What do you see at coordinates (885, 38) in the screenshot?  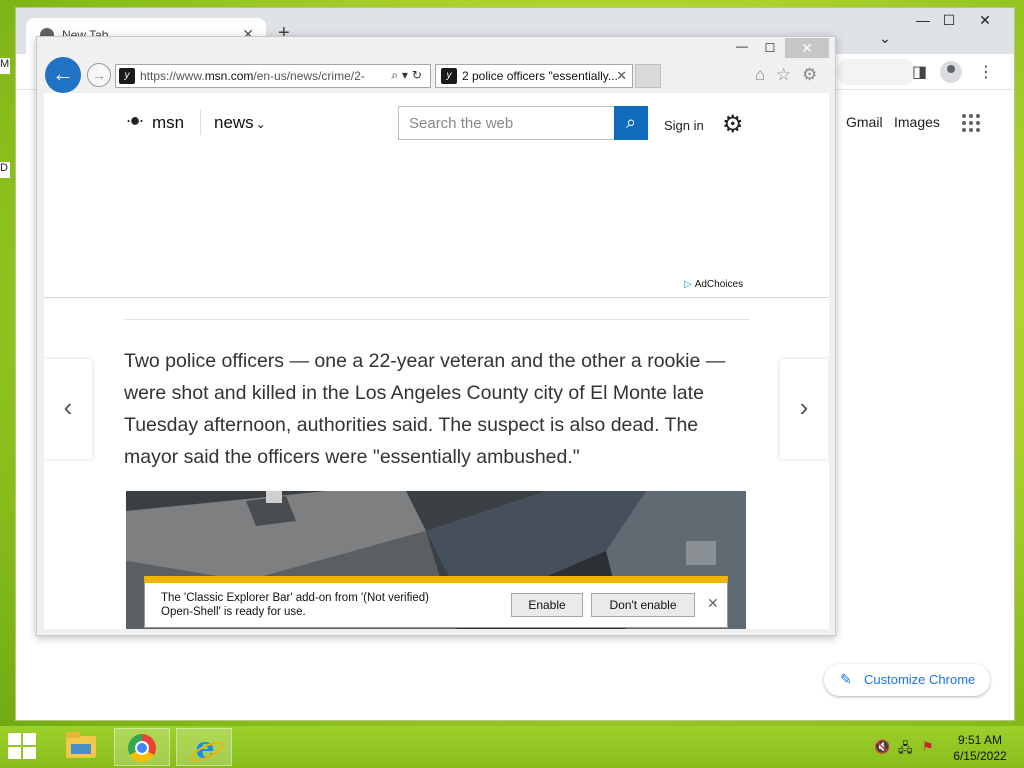 I see `chrome-tab-search-icon: ⌄` at bounding box center [885, 38].